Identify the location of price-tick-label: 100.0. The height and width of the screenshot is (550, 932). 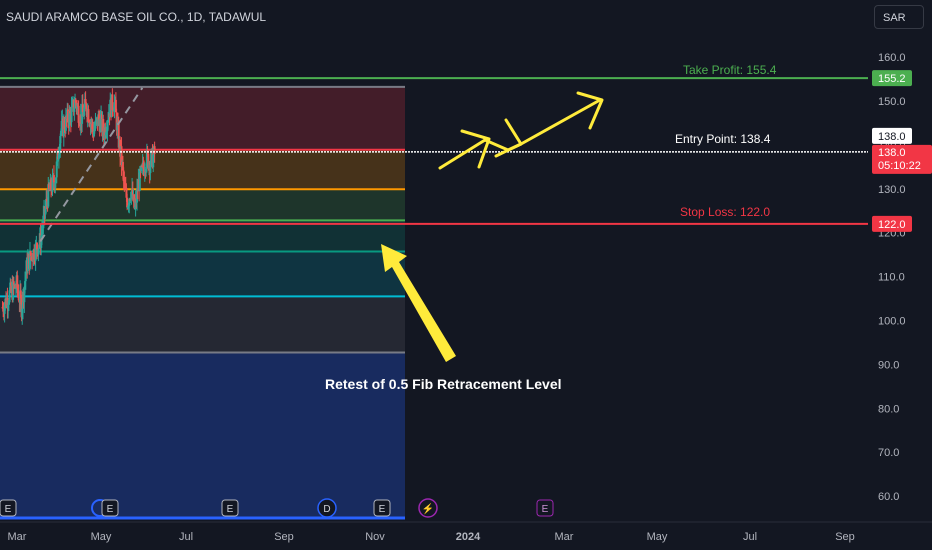
(892, 321).